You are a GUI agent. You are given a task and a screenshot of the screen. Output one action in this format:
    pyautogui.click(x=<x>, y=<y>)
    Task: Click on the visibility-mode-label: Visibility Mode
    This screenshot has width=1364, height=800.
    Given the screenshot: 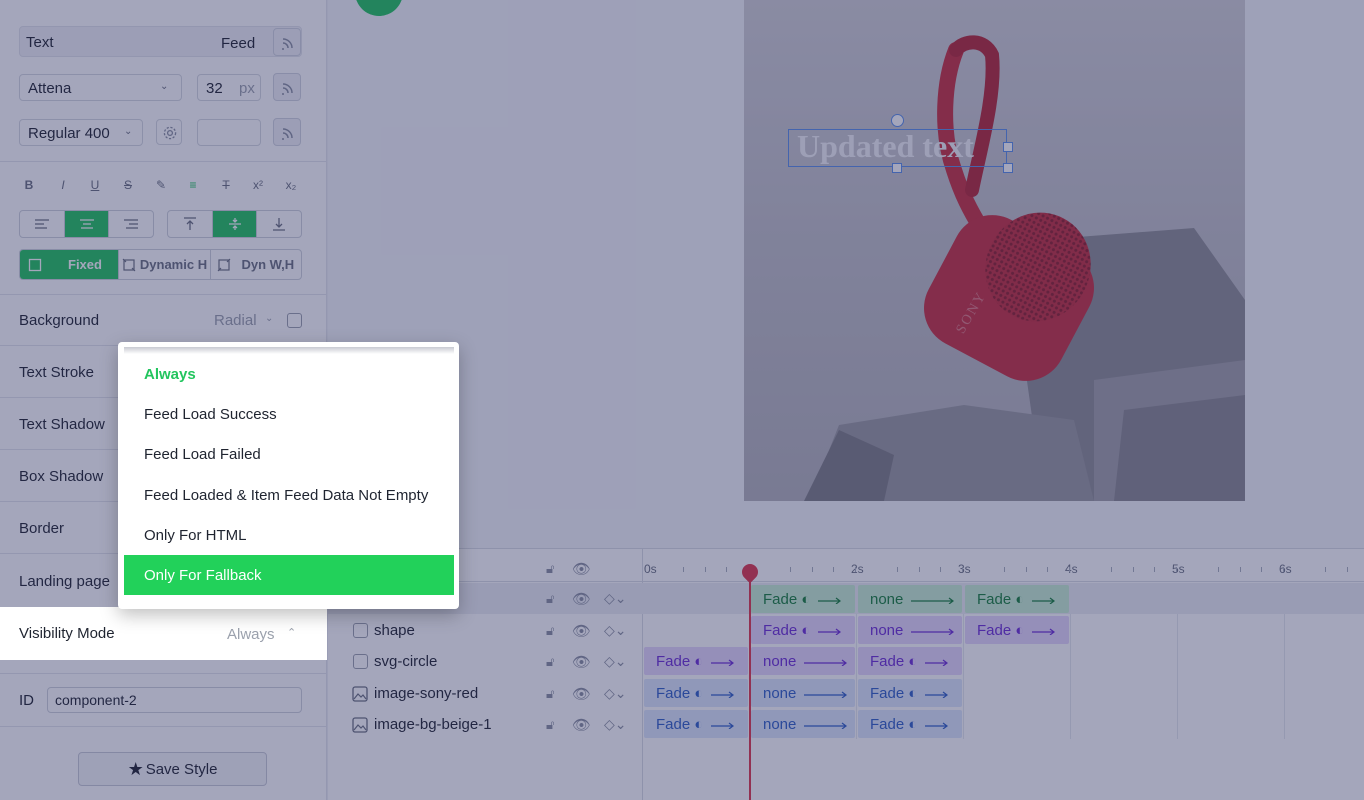 What is the action you would take?
    pyautogui.click(x=67, y=633)
    